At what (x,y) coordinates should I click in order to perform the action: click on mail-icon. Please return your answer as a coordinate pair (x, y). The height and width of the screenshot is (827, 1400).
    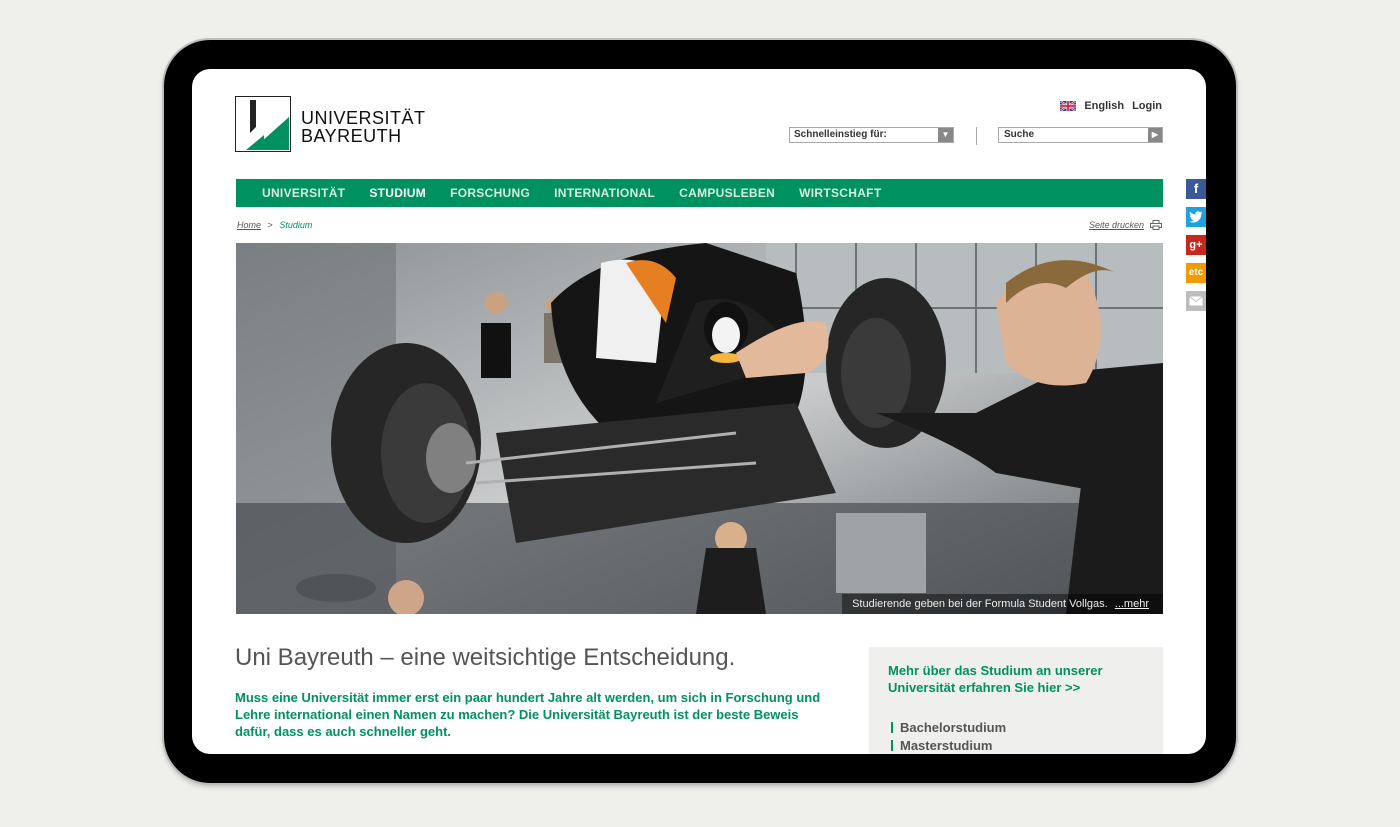
    Looking at the image, I should click on (1196, 301).